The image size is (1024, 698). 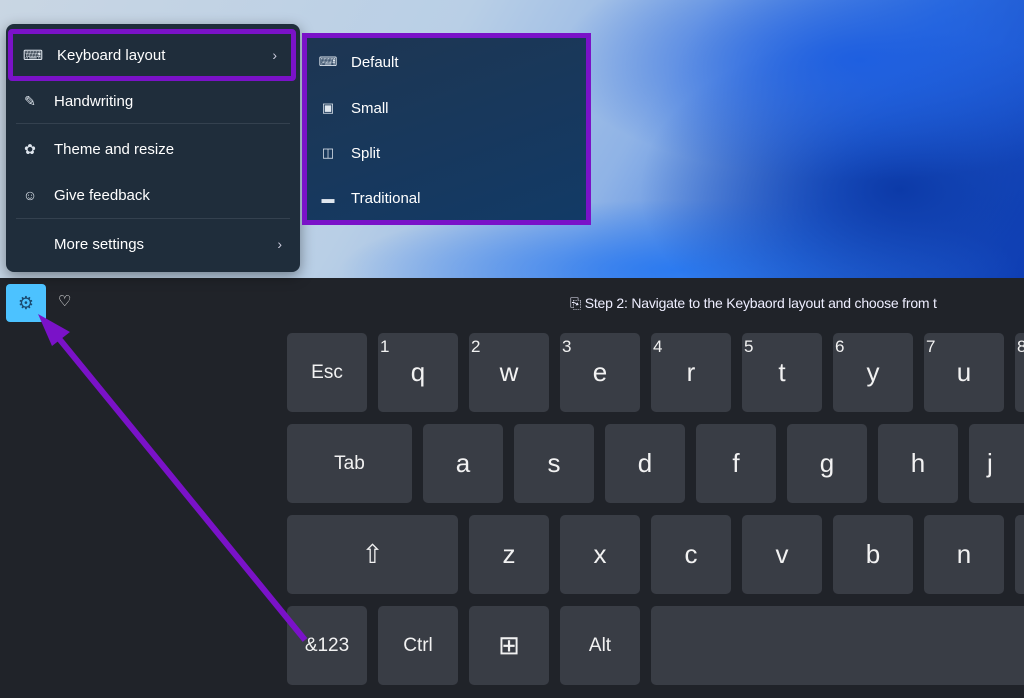 What do you see at coordinates (54, 330) in the screenshot?
I see `arrow-head` at bounding box center [54, 330].